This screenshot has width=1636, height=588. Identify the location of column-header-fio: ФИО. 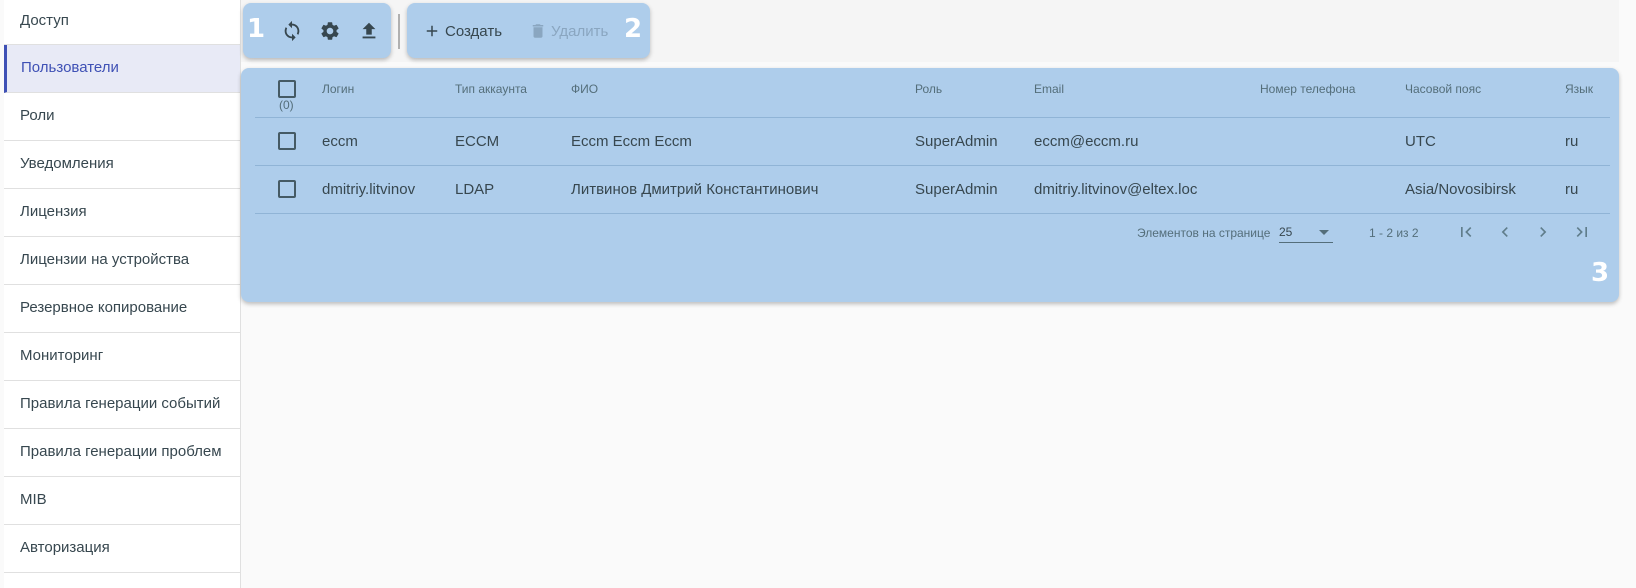
(584, 89).